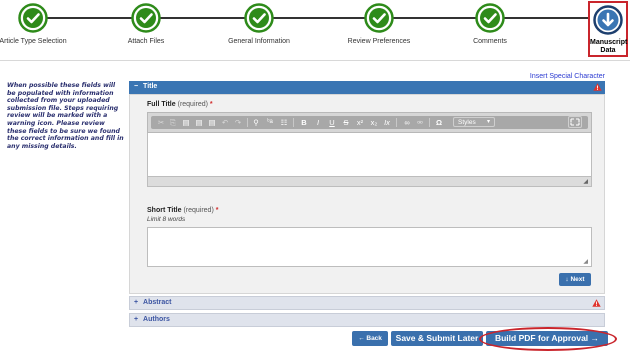  I want to click on bold-icon: B, so click(304, 122).